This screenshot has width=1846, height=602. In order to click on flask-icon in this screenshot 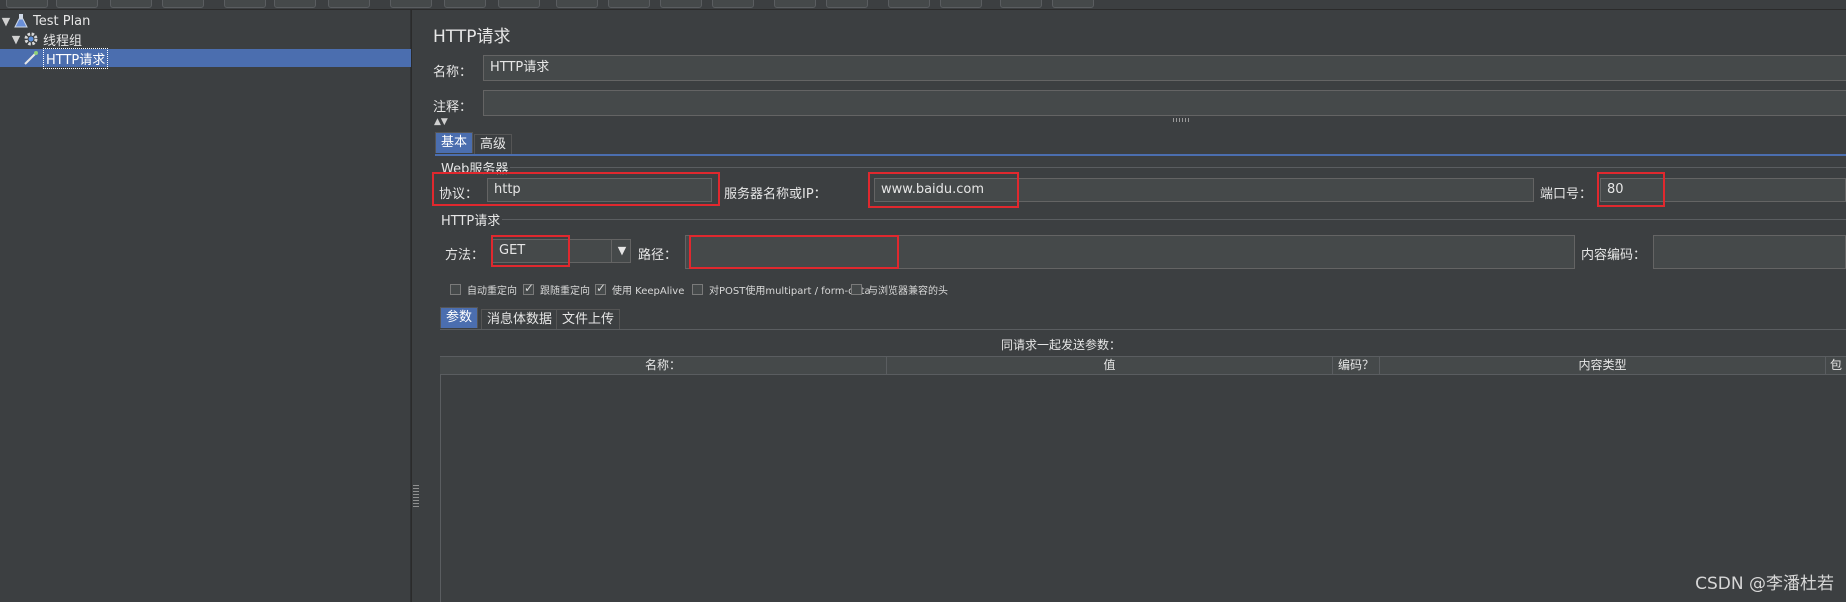, I will do `click(21, 21)`.